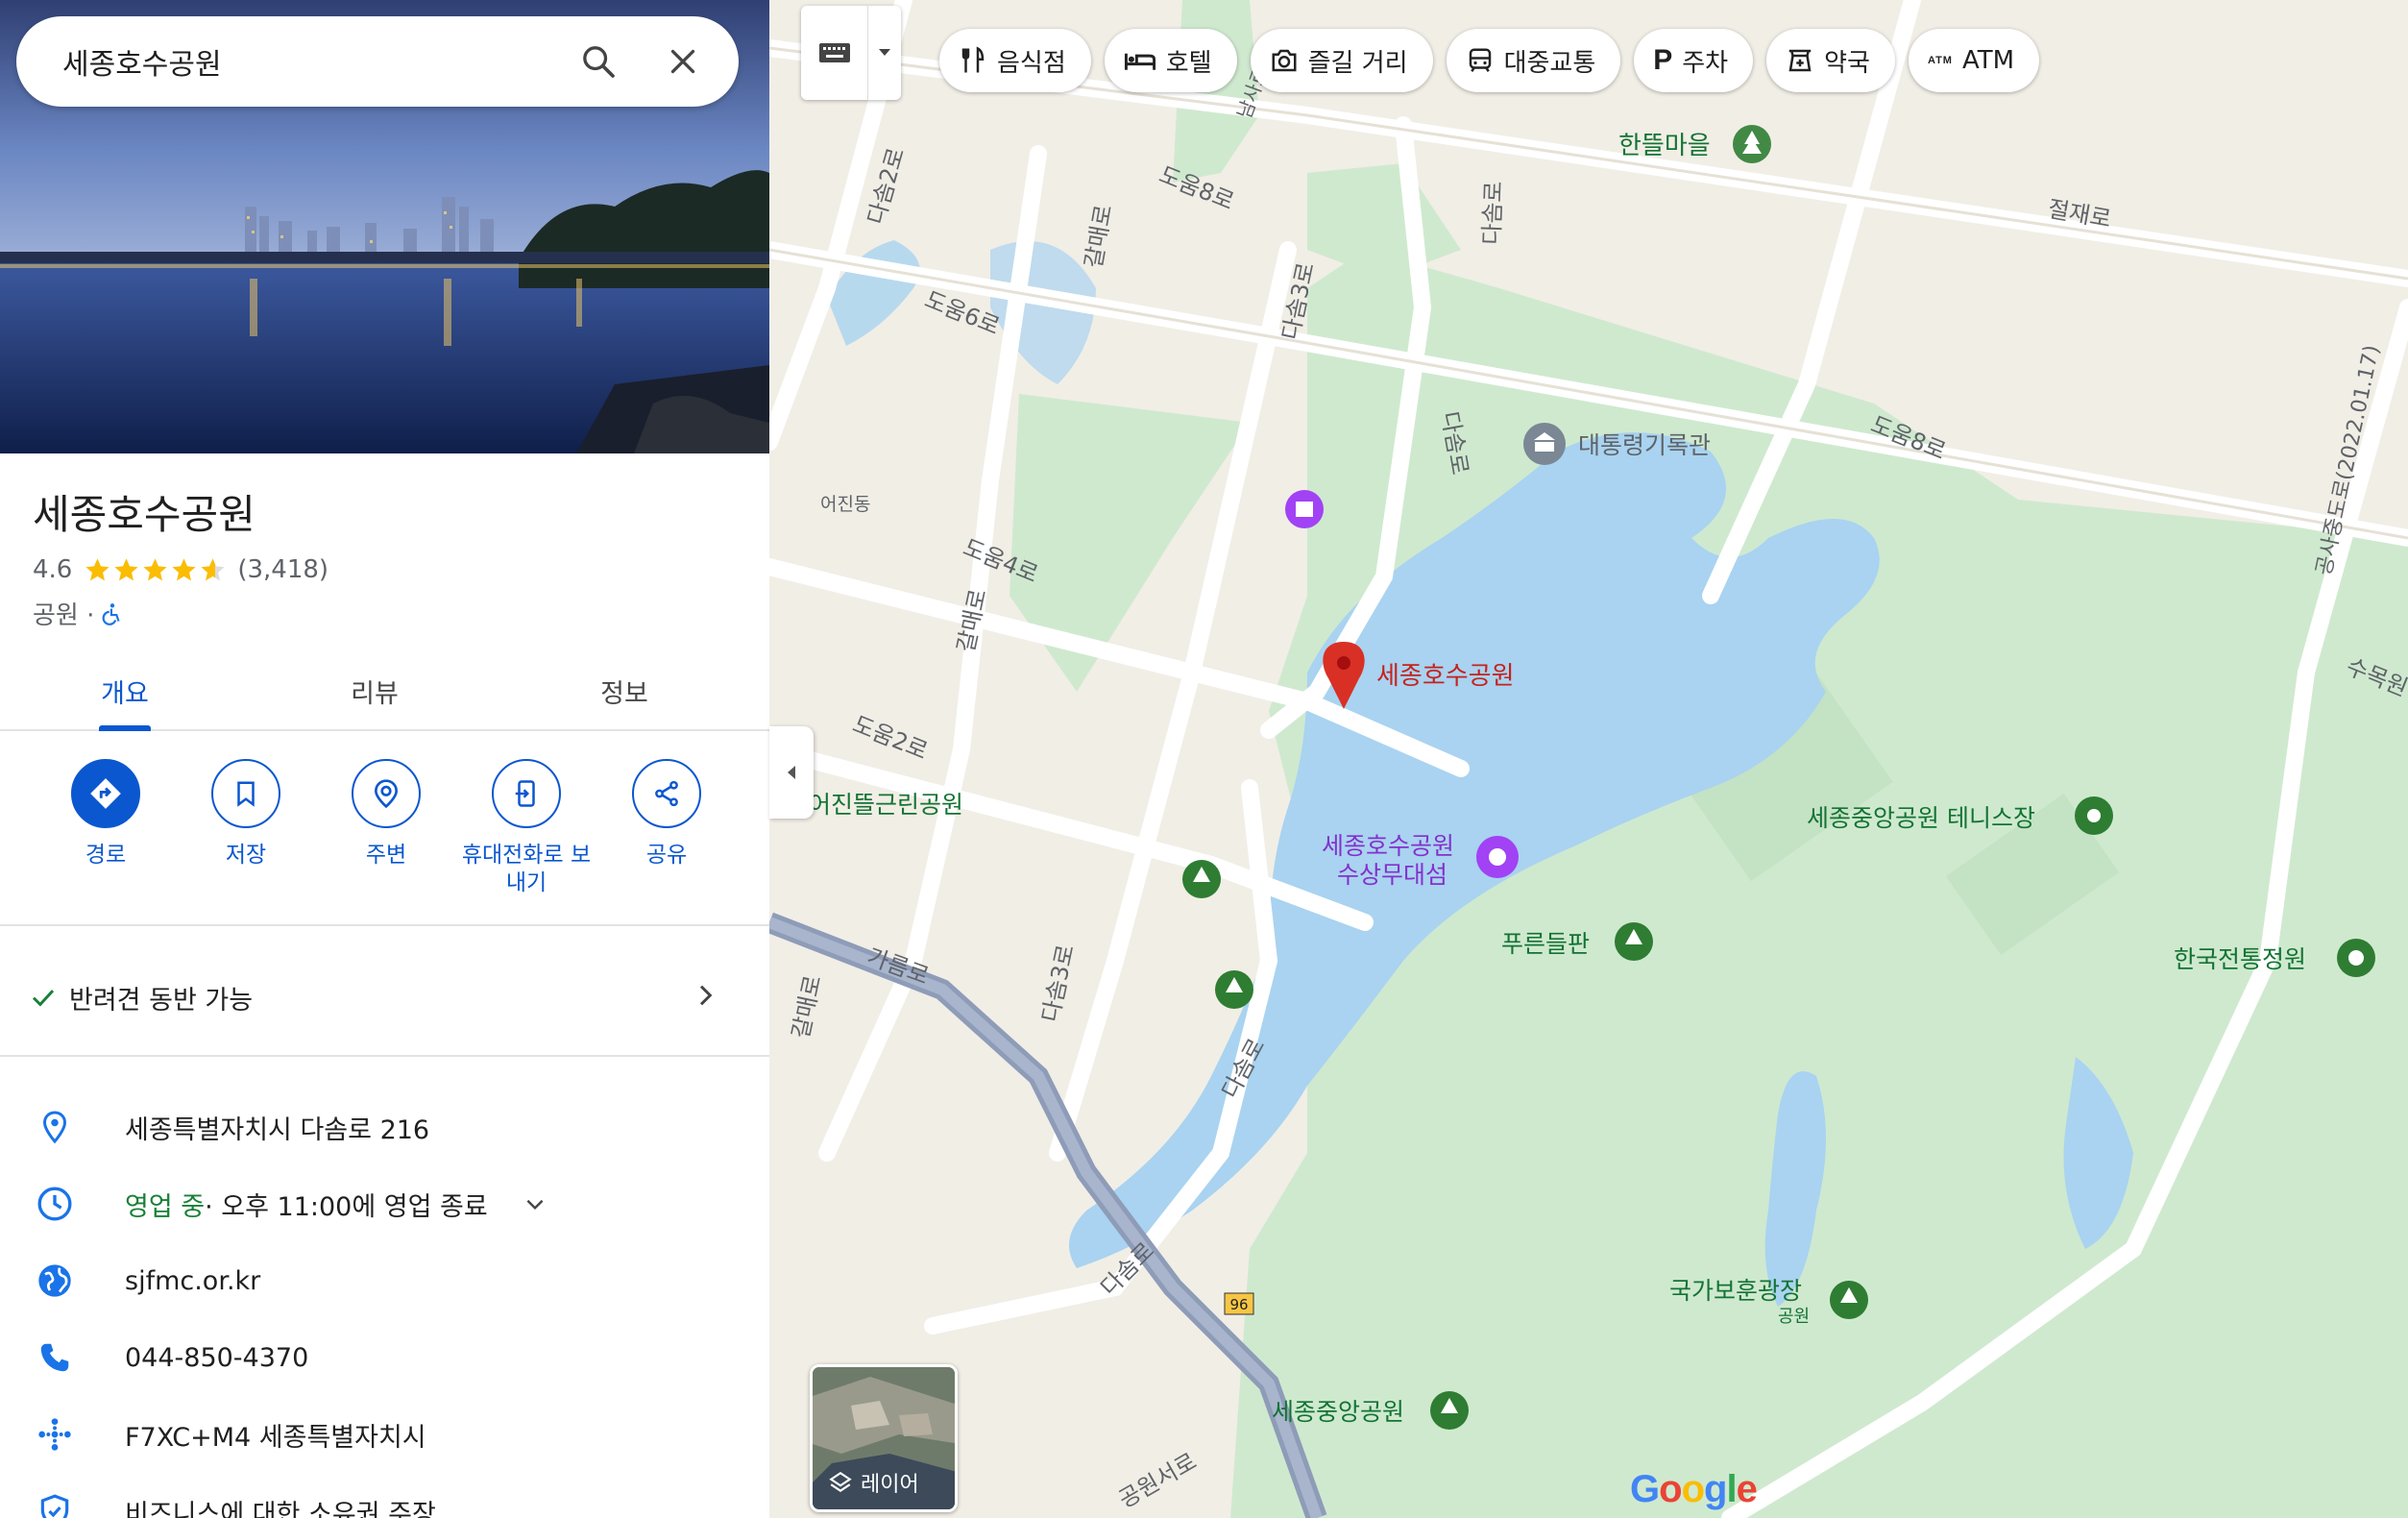 The image size is (2408, 1518). I want to click on chip-parking: P 주차, so click(1694, 60).